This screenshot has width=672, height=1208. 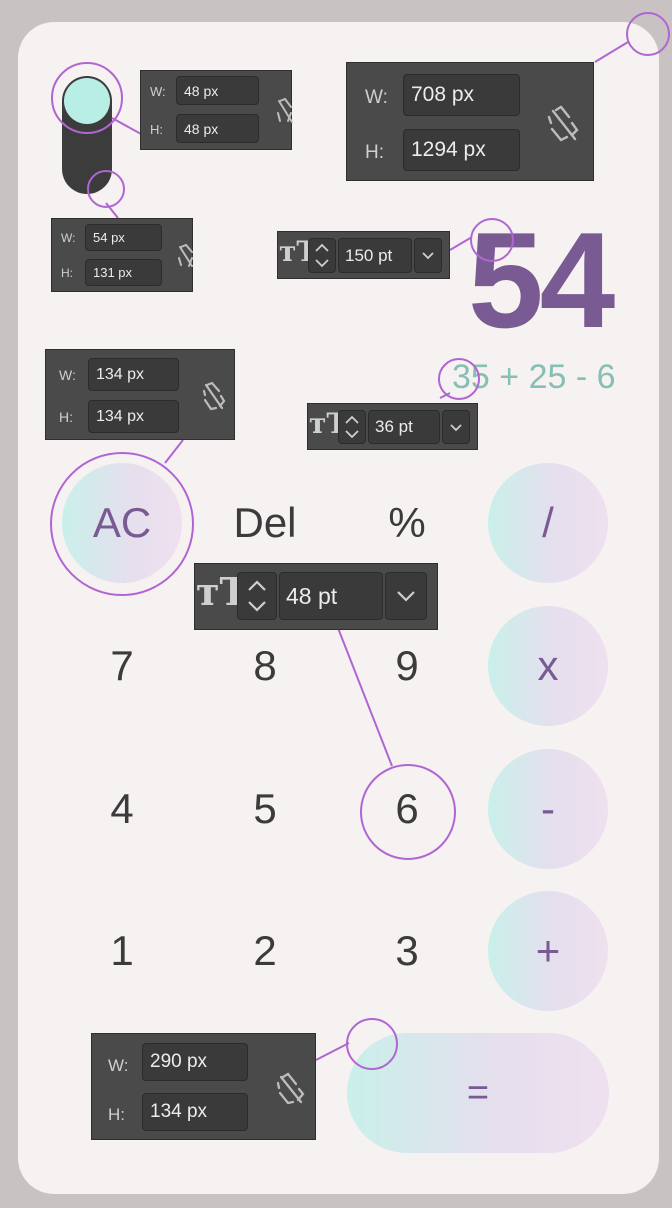 What do you see at coordinates (122, 255) in the screenshot?
I see `toggle-track-size-panel: W: 54 px H: 131 px` at bounding box center [122, 255].